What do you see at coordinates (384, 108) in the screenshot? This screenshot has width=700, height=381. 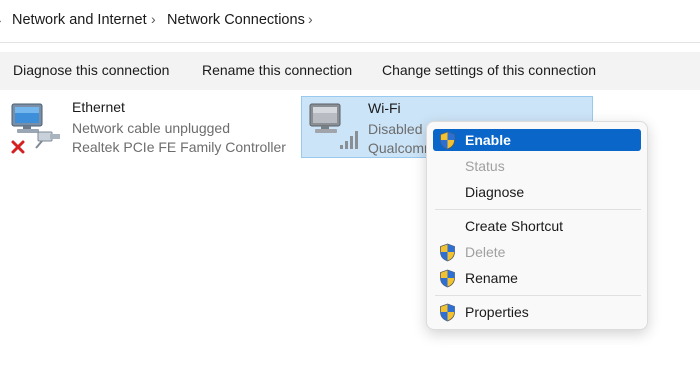 I see `connection-name: Wi-Fi` at bounding box center [384, 108].